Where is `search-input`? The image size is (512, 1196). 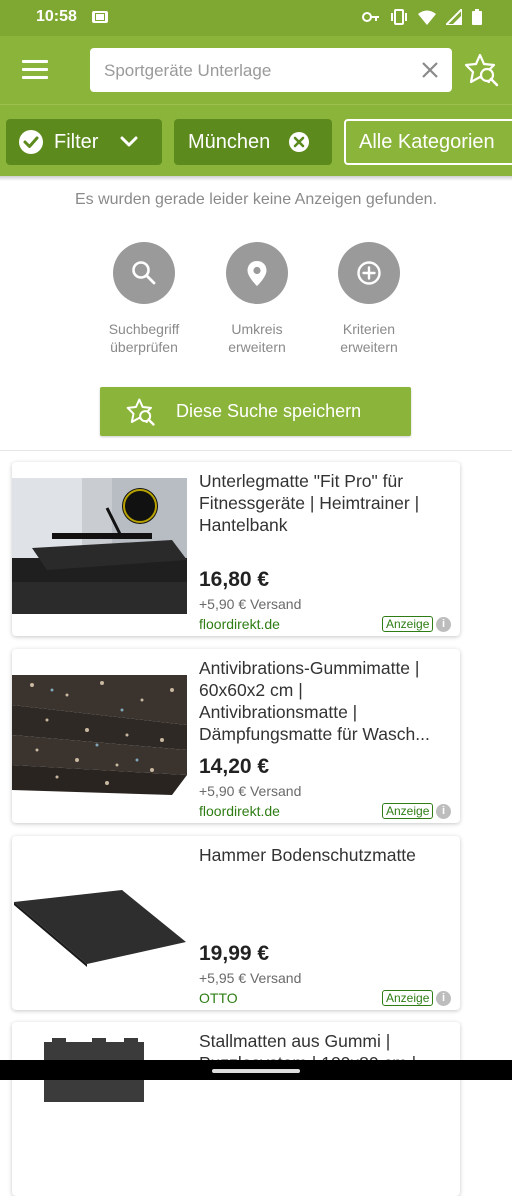 search-input is located at coordinates (254, 71).